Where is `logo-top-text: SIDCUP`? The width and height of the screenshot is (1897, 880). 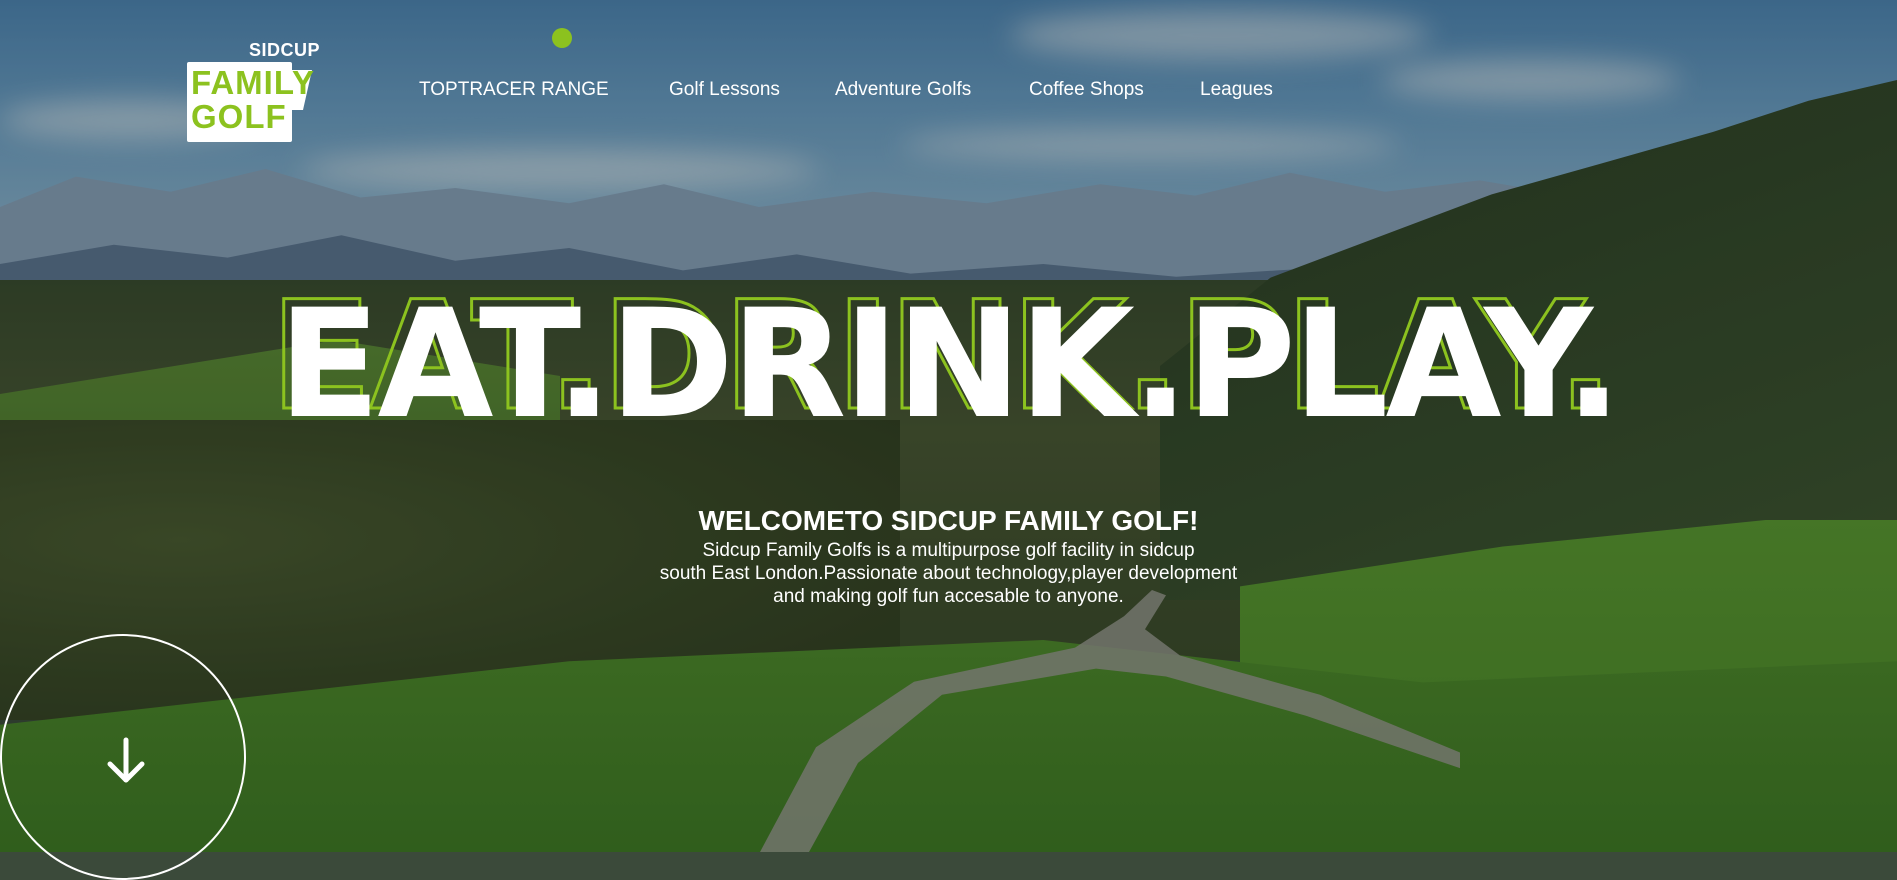
logo-top-text: SIDCUP is located at coordinates (284, 50).